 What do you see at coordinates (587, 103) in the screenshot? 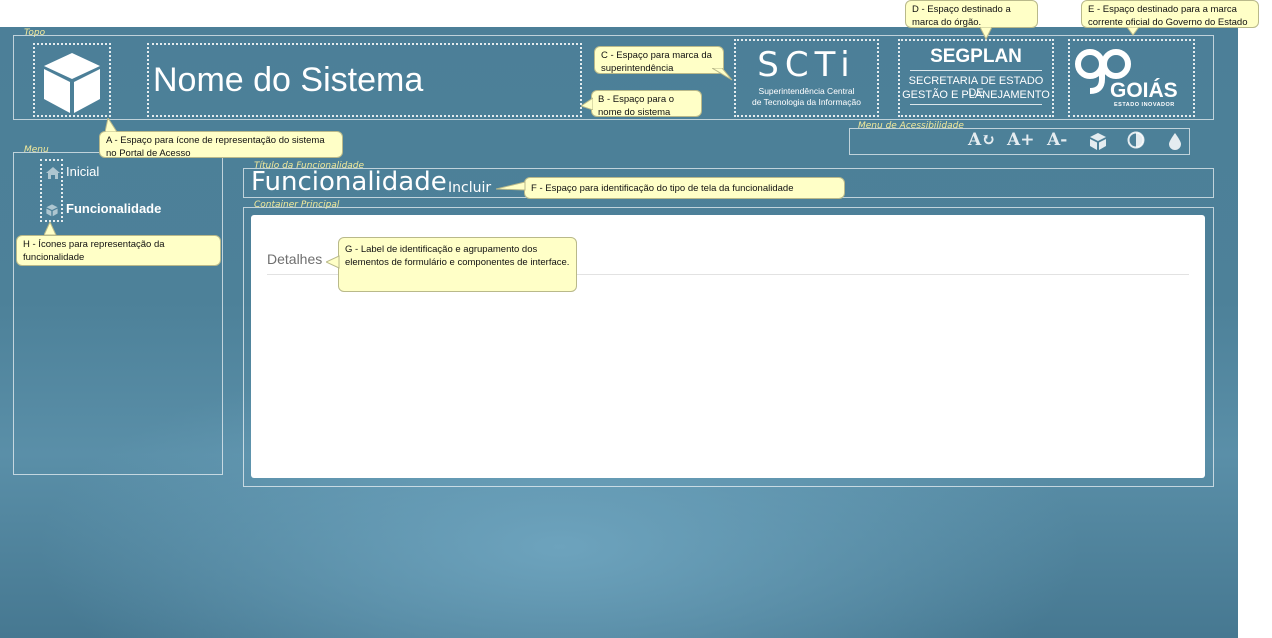
I see `callout-b-pointer` at bounding box center [587, 103].